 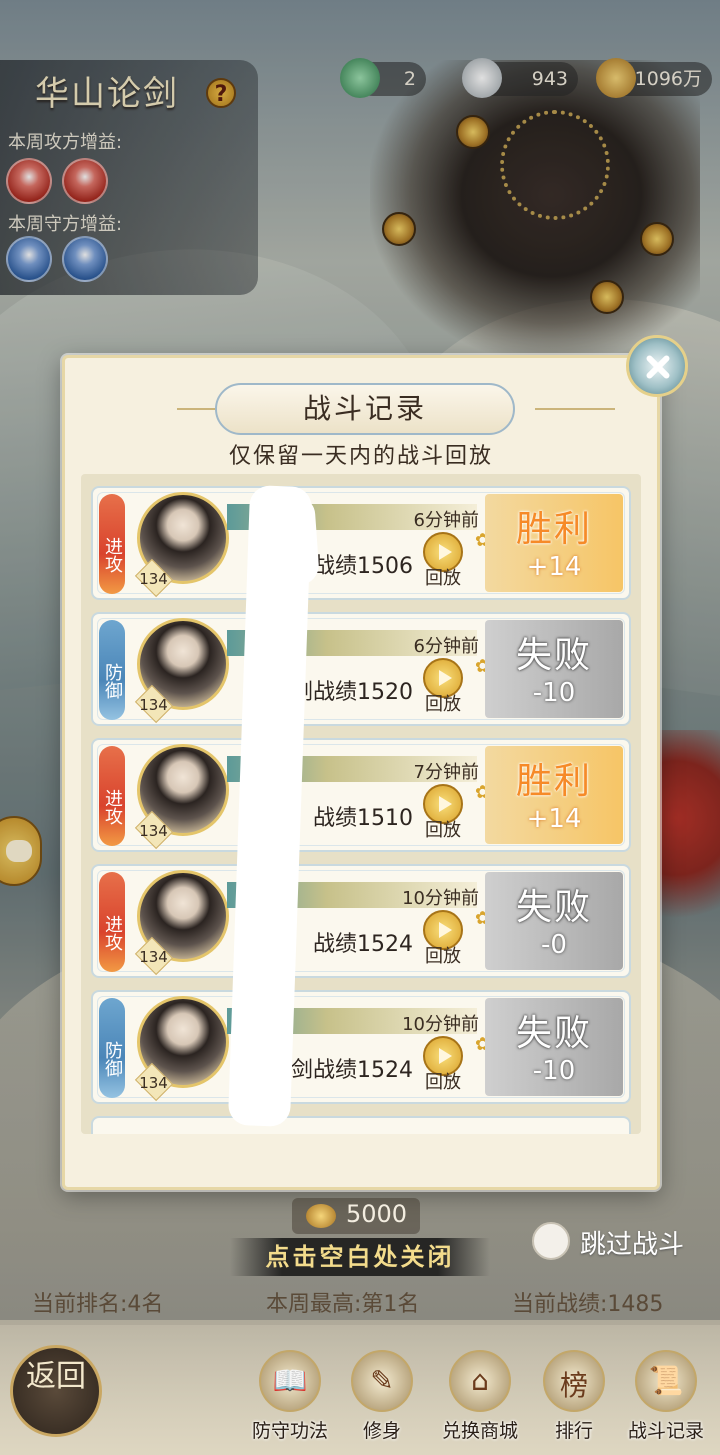 What do you see at coordinates (321, 1216) in the screenshot?
I see `copper-coin-icon` at bounding box center [321, 1216].